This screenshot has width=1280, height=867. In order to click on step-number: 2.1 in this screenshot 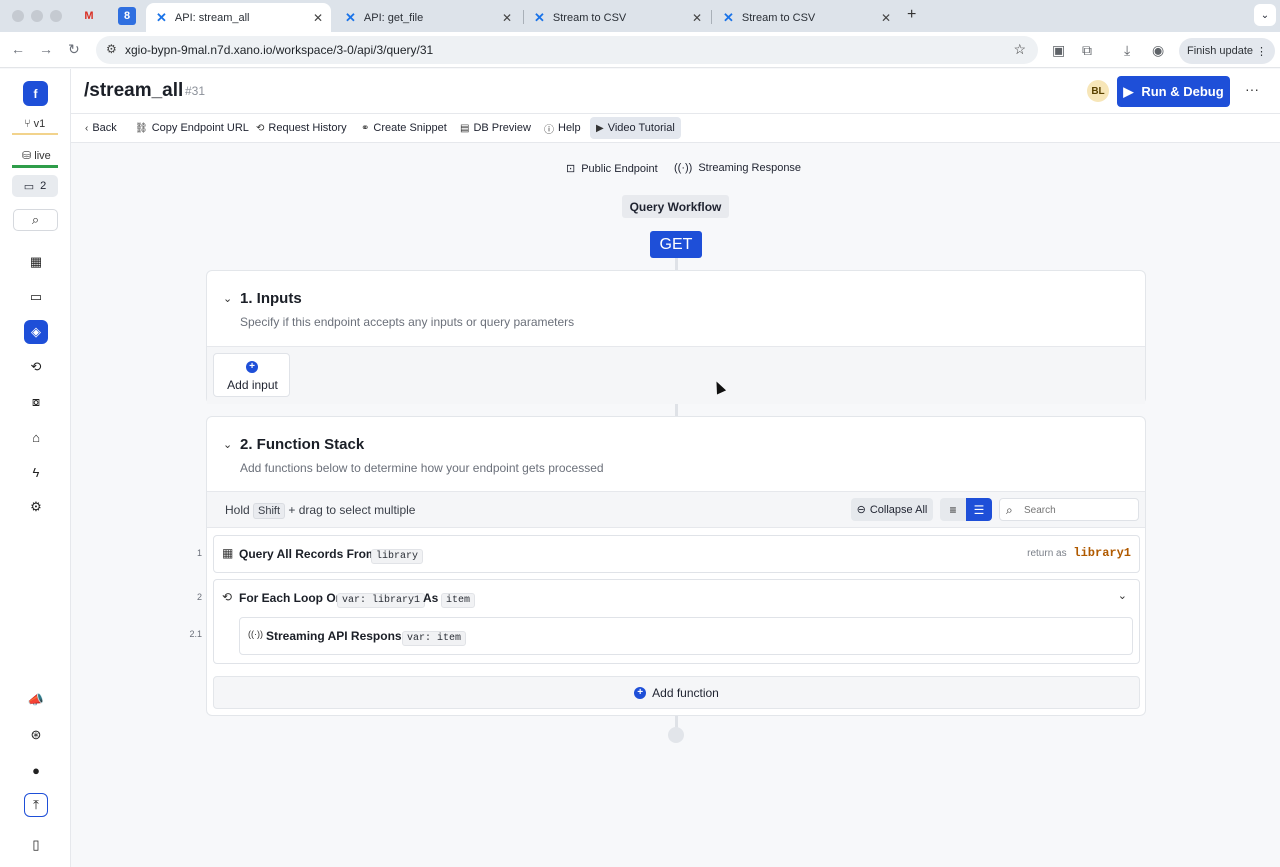, I will do `click(195, 634)`.